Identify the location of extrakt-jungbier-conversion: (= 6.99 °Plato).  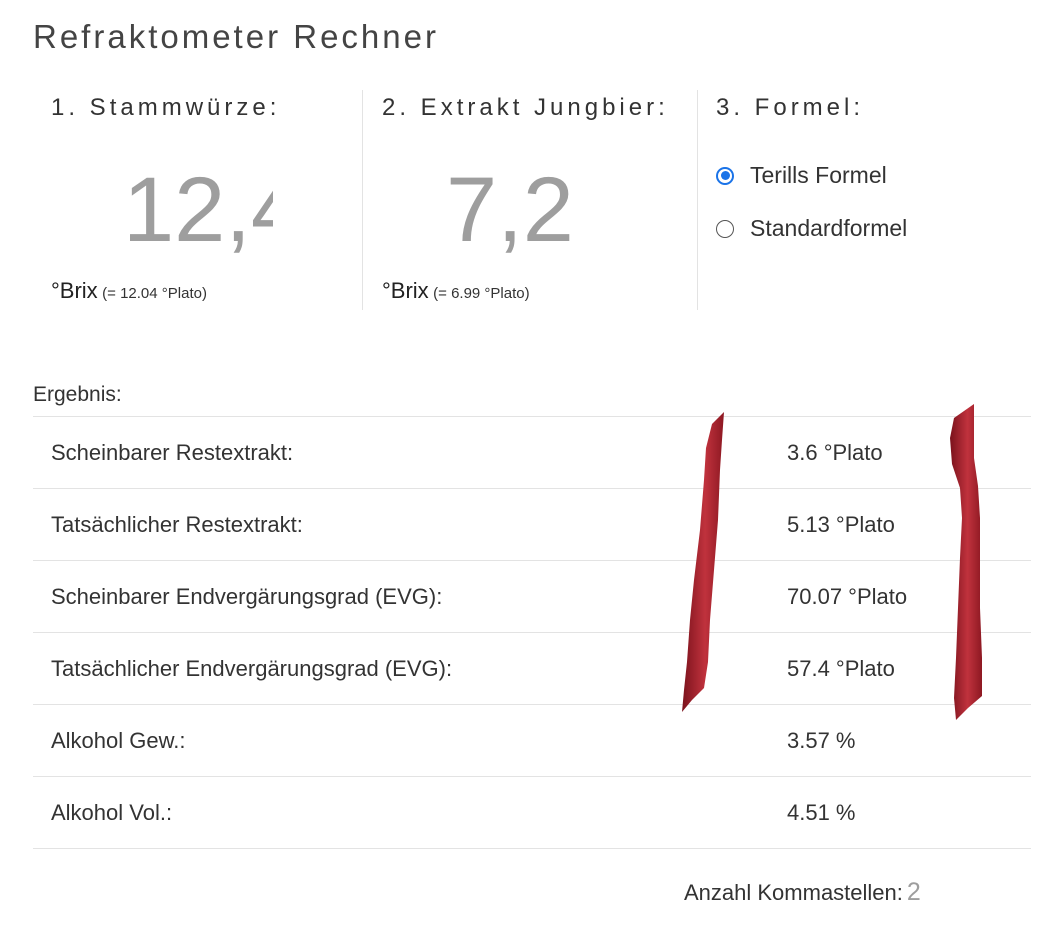
(481, 293).